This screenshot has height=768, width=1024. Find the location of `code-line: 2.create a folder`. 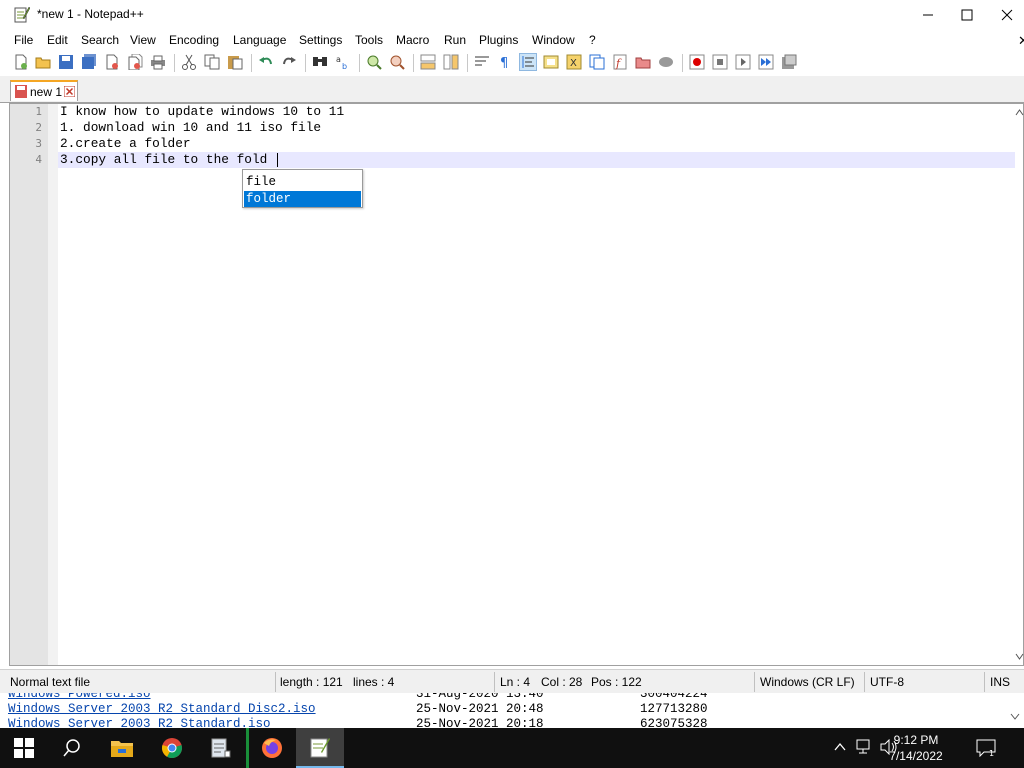

code-line: 2.create a folder is located at coordinates (125, 144).